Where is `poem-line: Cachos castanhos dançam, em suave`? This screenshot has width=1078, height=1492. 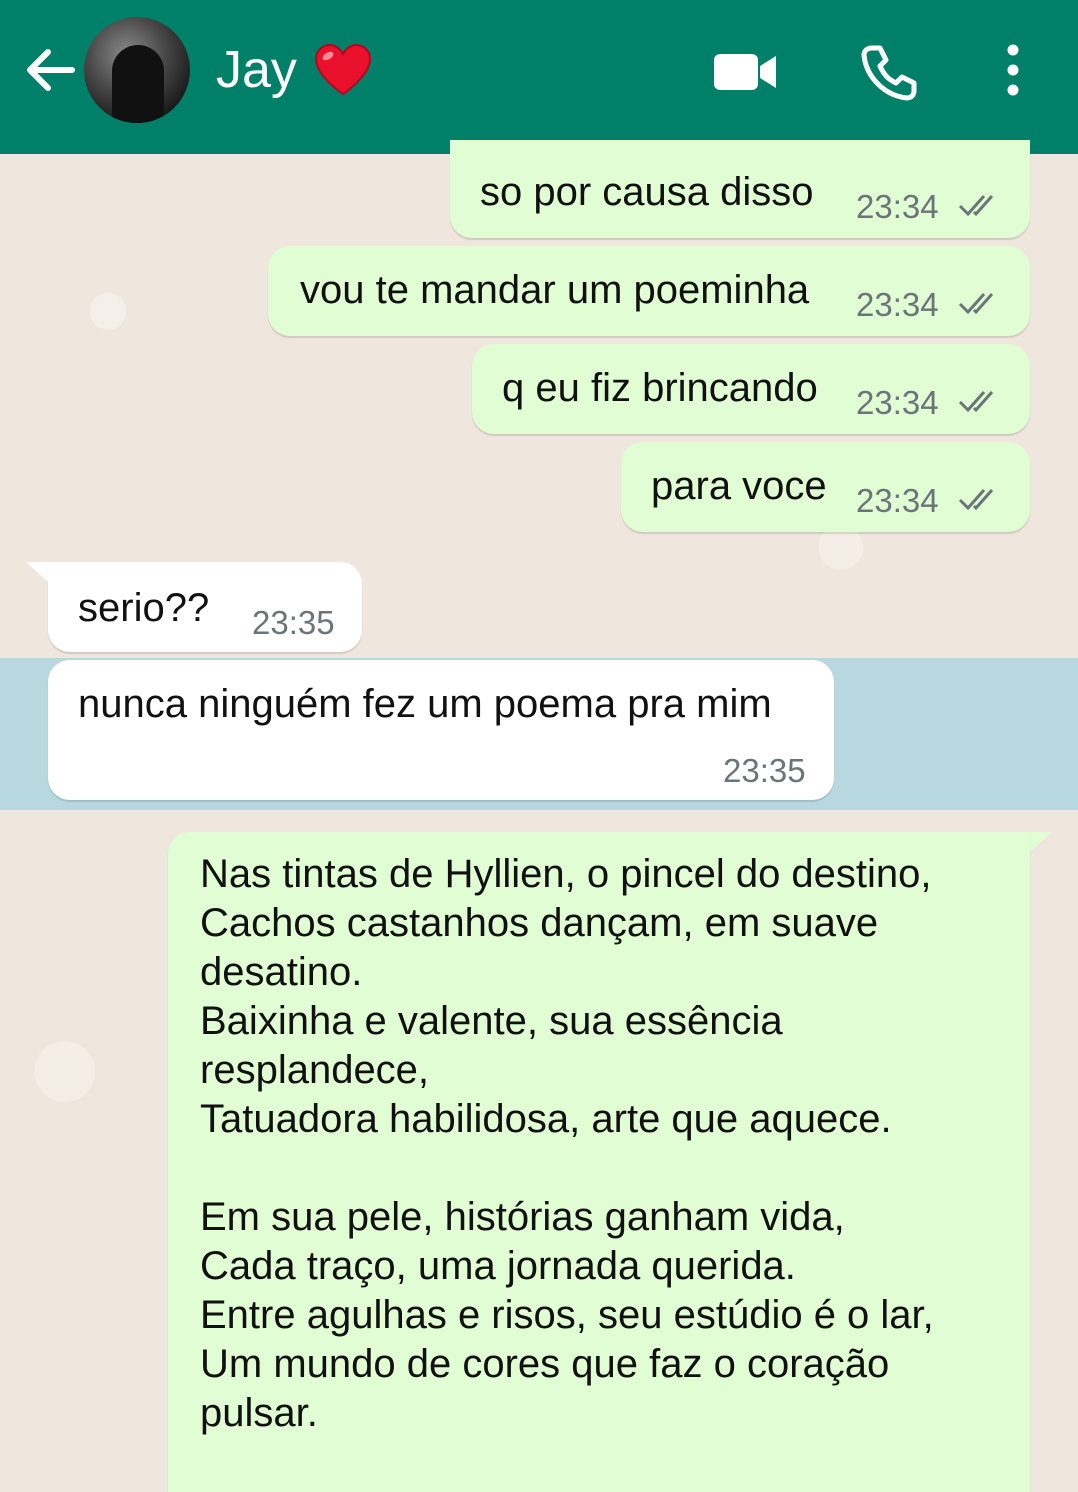
poem-line: Cachos castanhos dançam, em suave is located at coordinates (539, 923).